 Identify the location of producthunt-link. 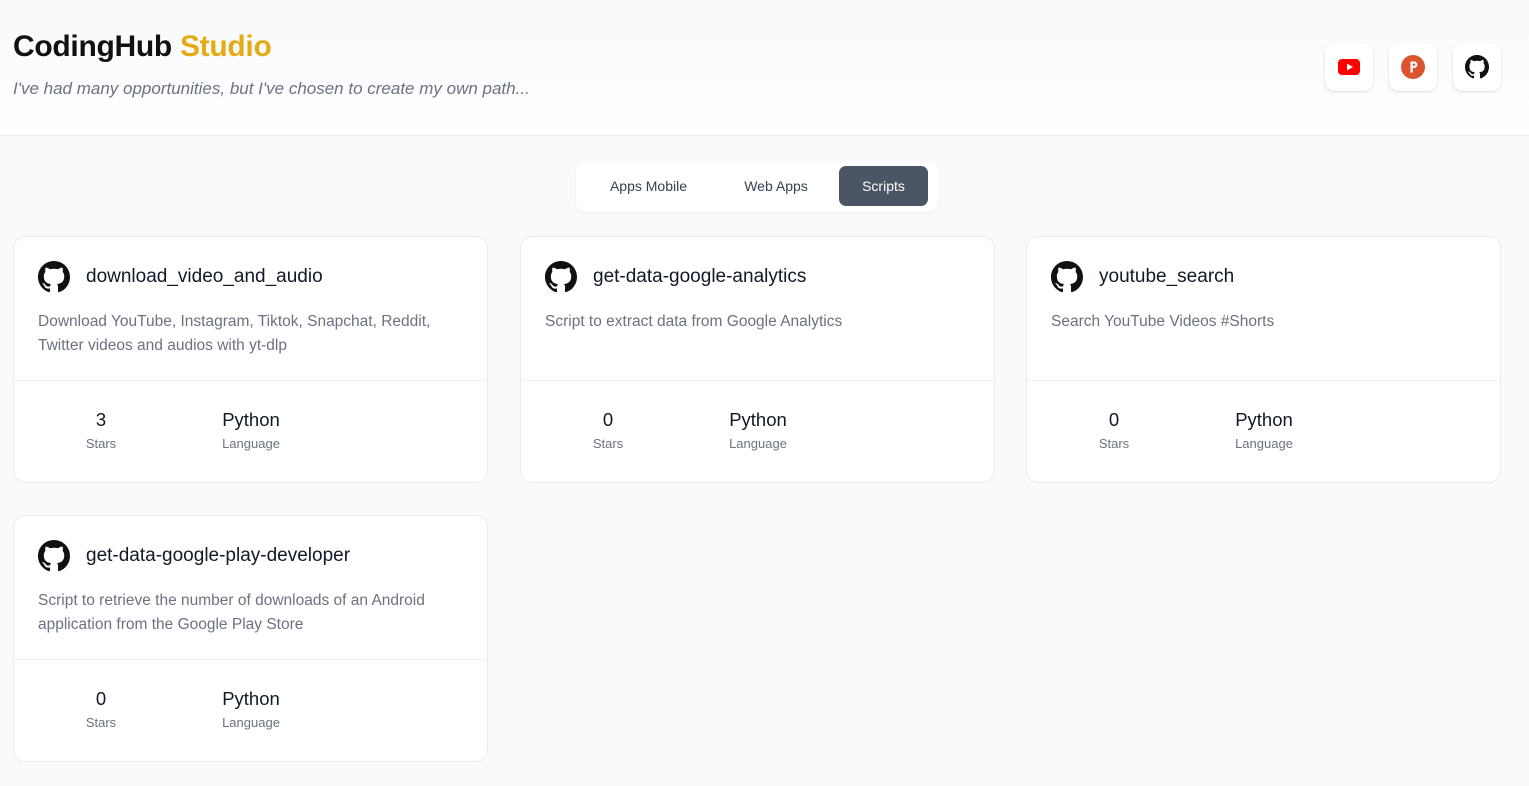
(1413, 67).